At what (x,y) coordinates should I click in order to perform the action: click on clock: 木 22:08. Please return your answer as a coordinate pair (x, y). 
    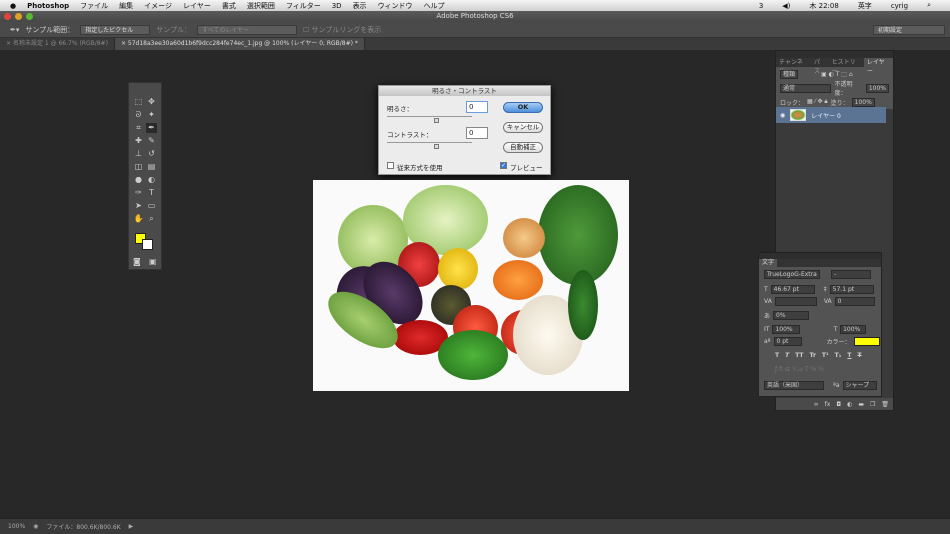
    Looking at the image, I should click on (823, 6).